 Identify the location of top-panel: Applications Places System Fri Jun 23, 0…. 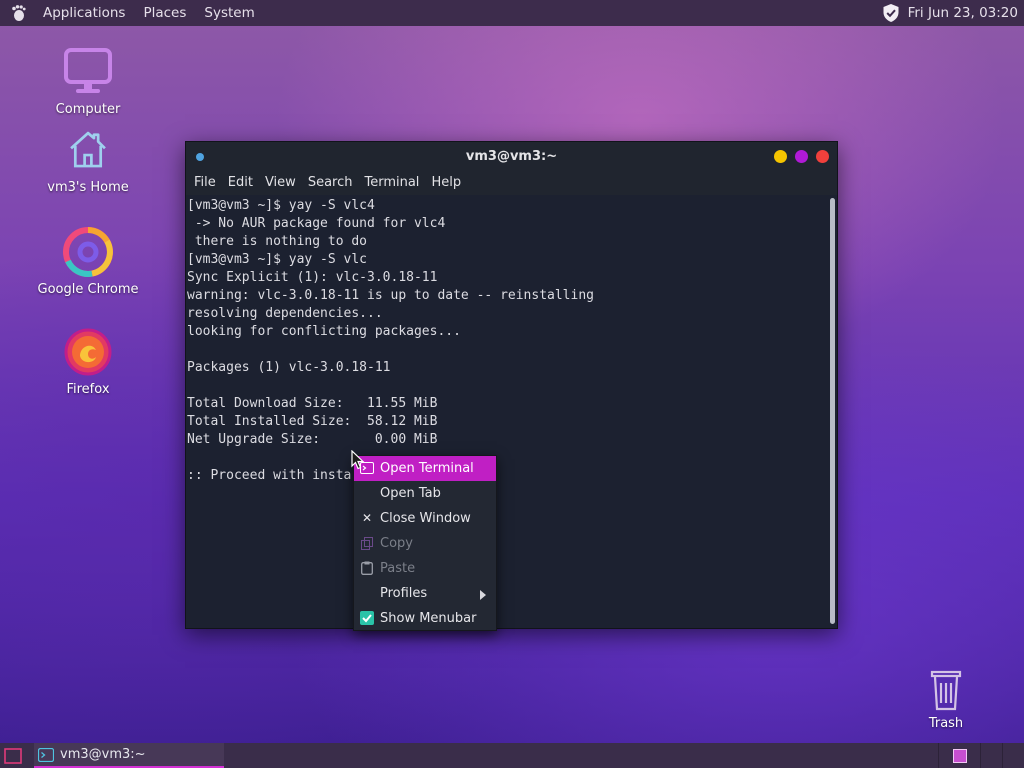
(512, 13).